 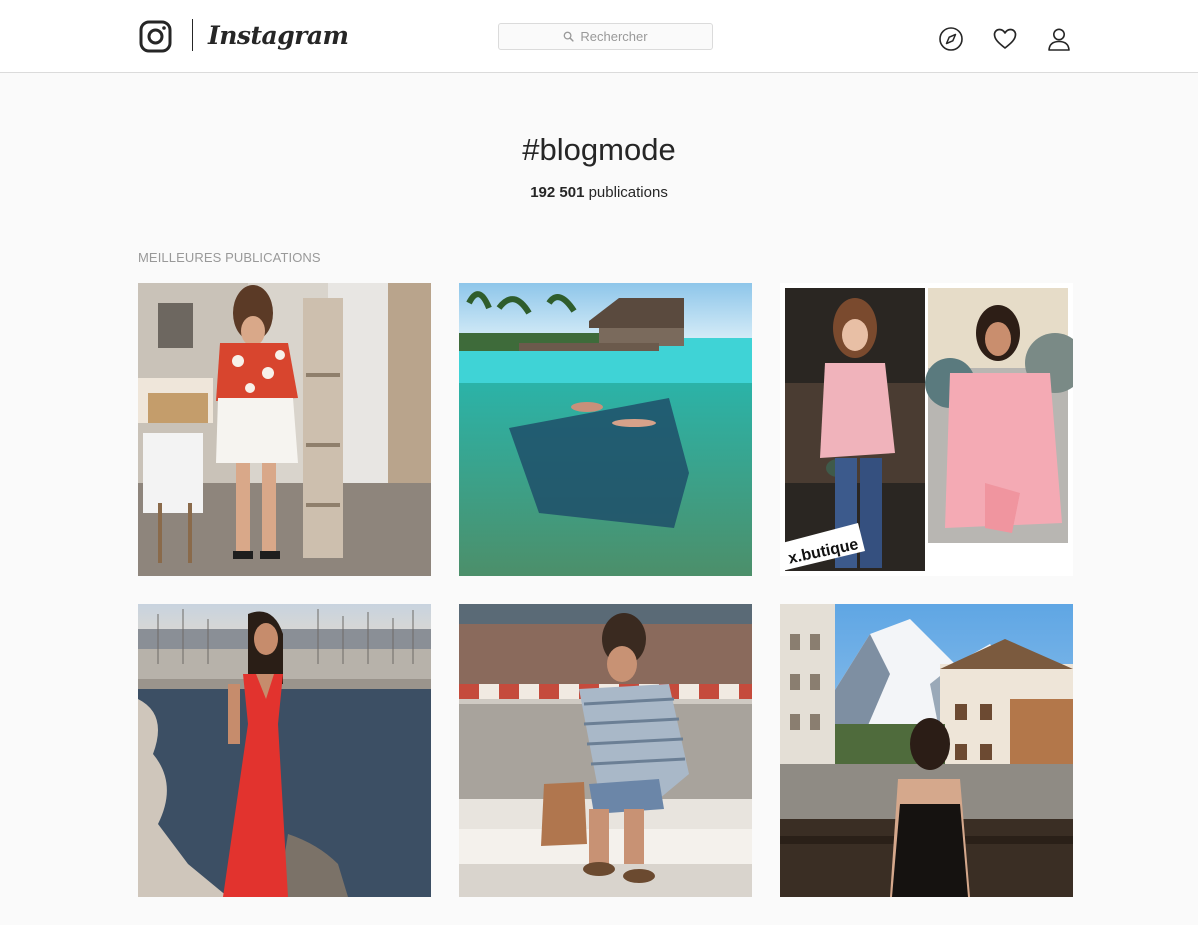 What do you see at coordinates (614, 36) in the screenshot?
I see `search-placeholder: Rechercher` at bounding box center [614, 36].